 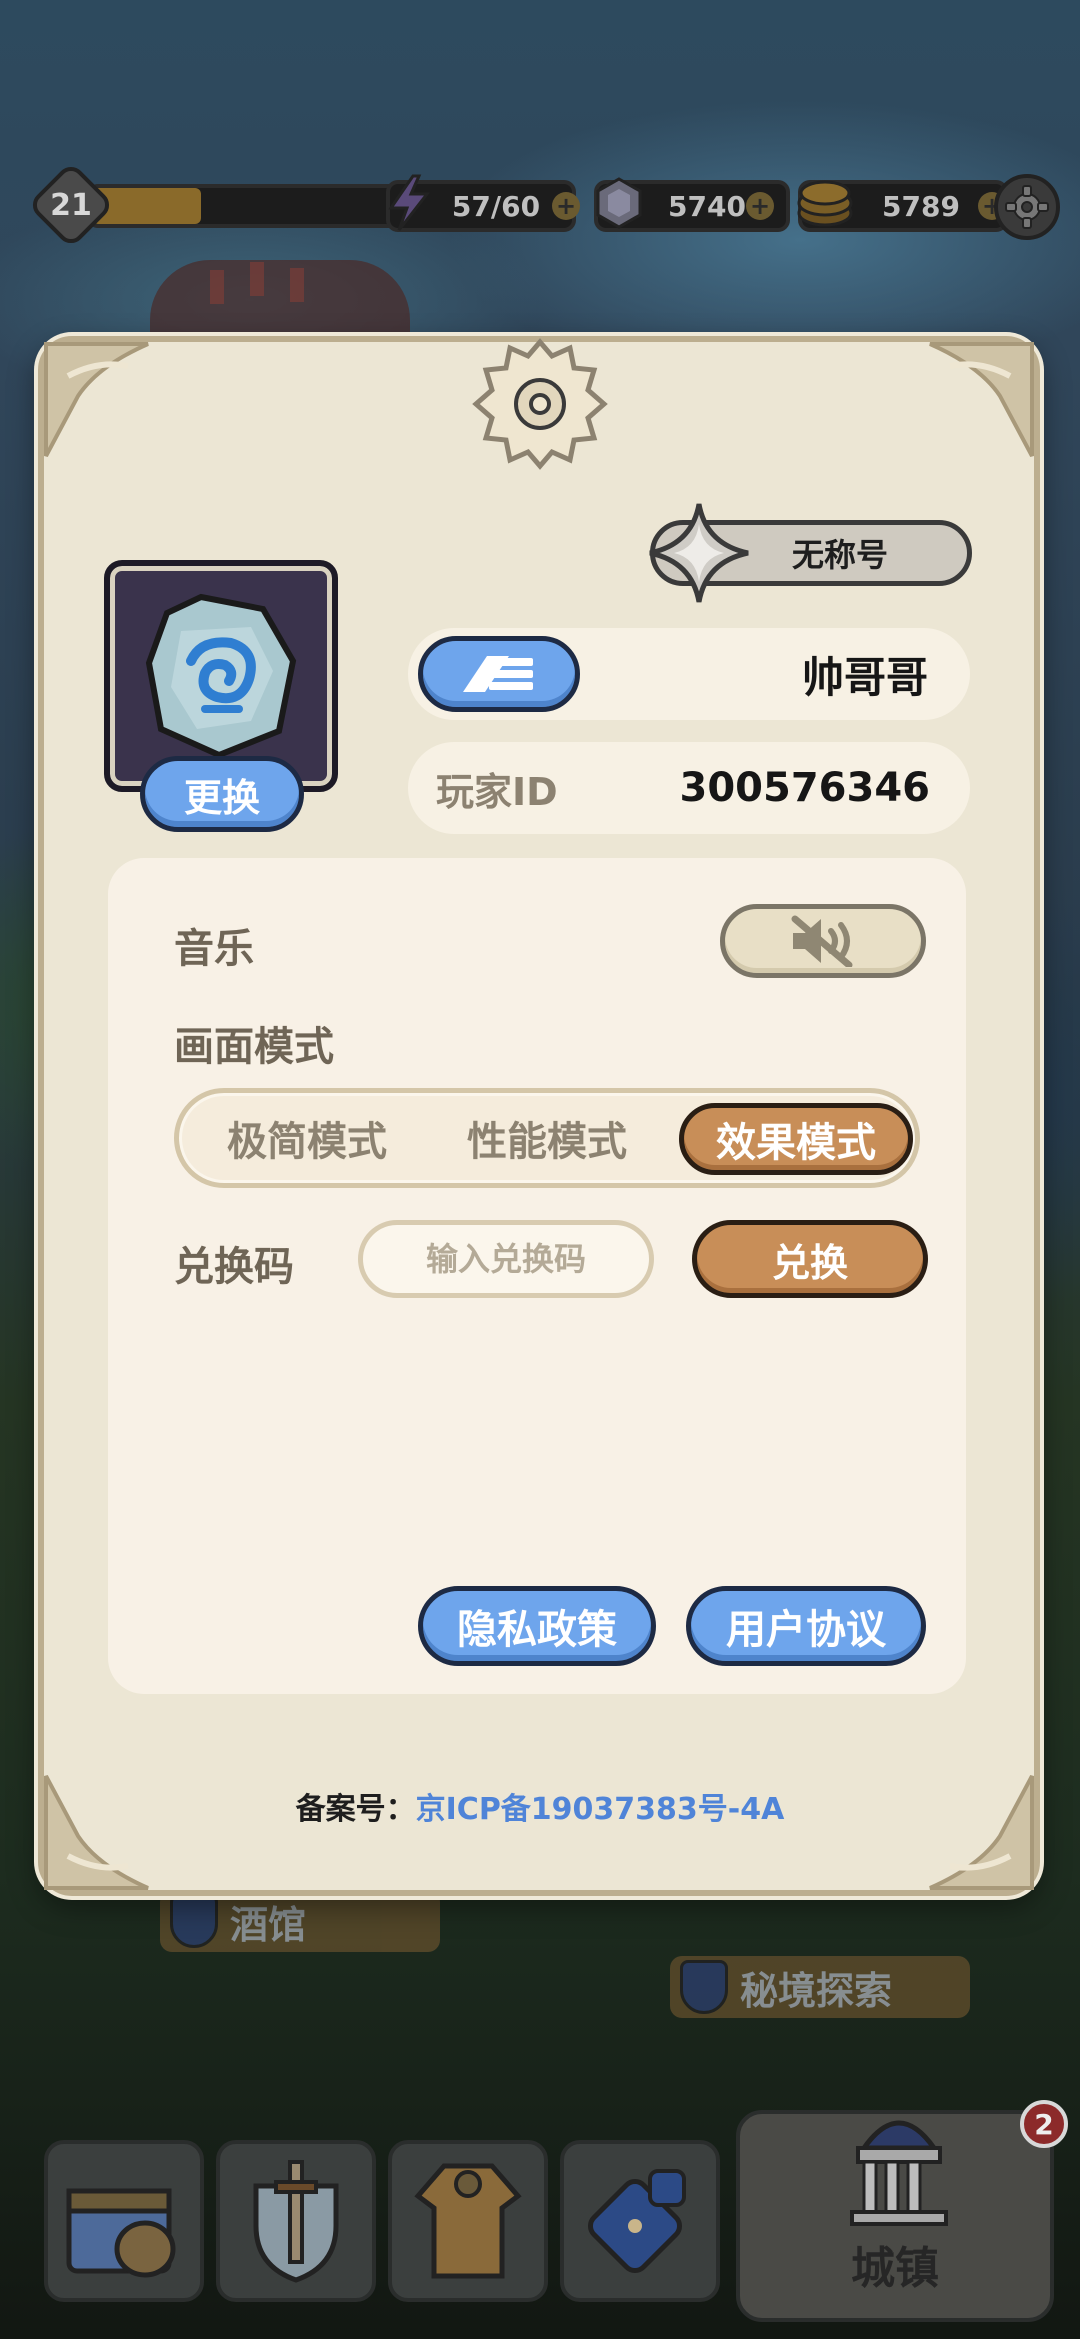 What do you see at coordinates (496, 206) in the screenshot?
I see `energy-value: 57/60` at bounding box center [496, 206].